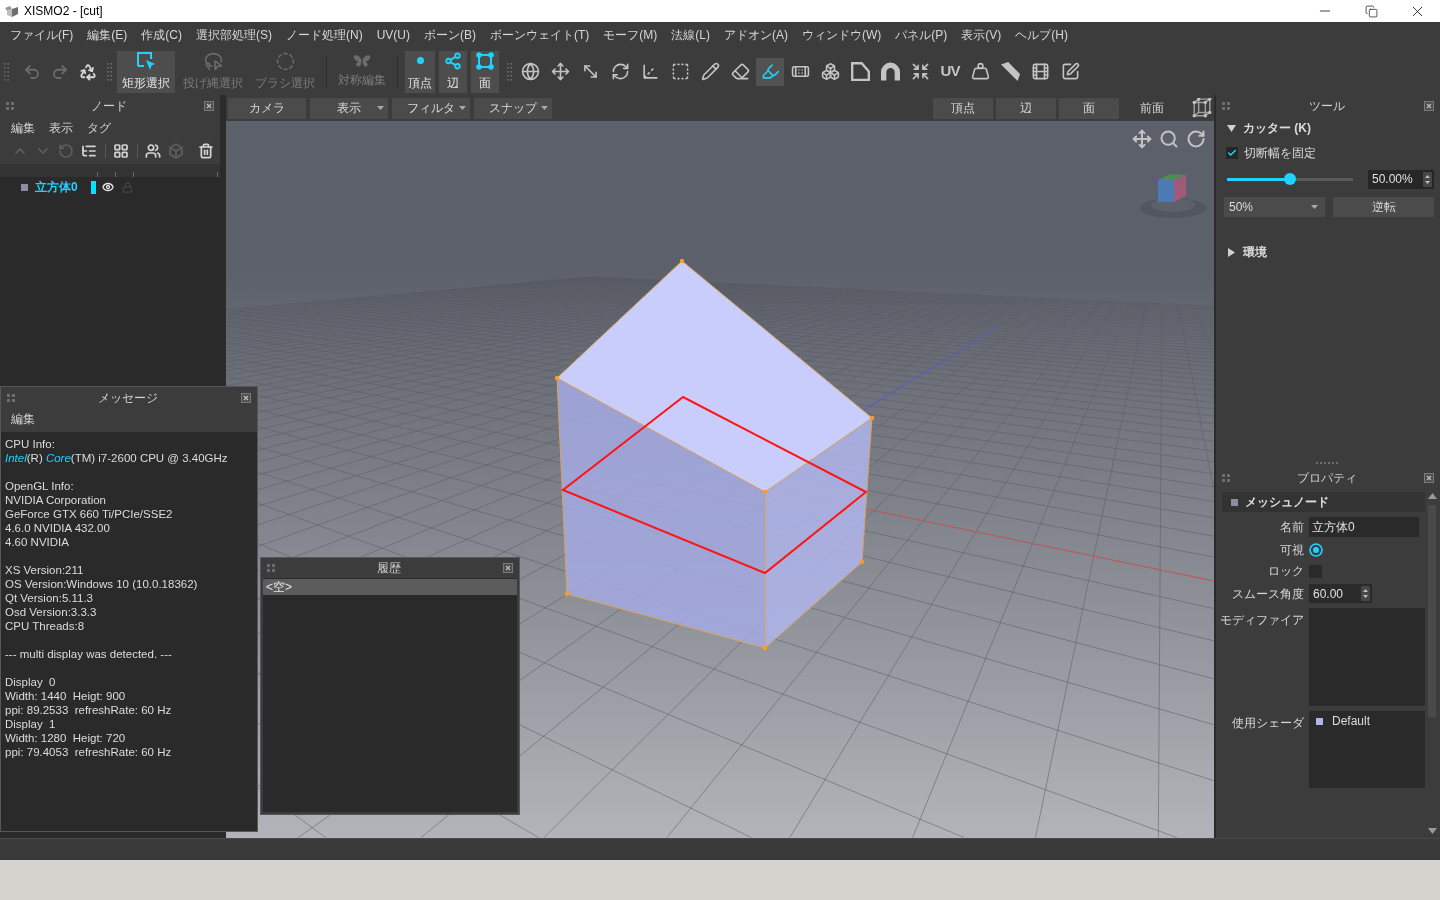  What do you see at coordinates (756, 35) in the screenshot?
I see `menu-item: アドオン(A)` at bounding box center [756, 35].